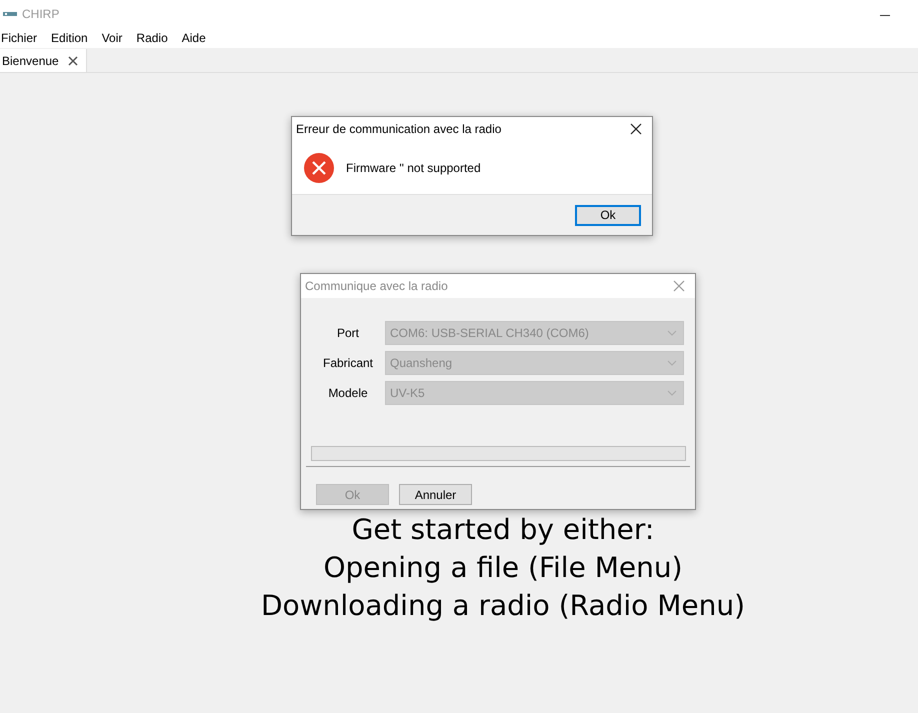 The height and width of the screenshot is (713, 918). I want to click on menu-item: Fichier, so click(22, 38).